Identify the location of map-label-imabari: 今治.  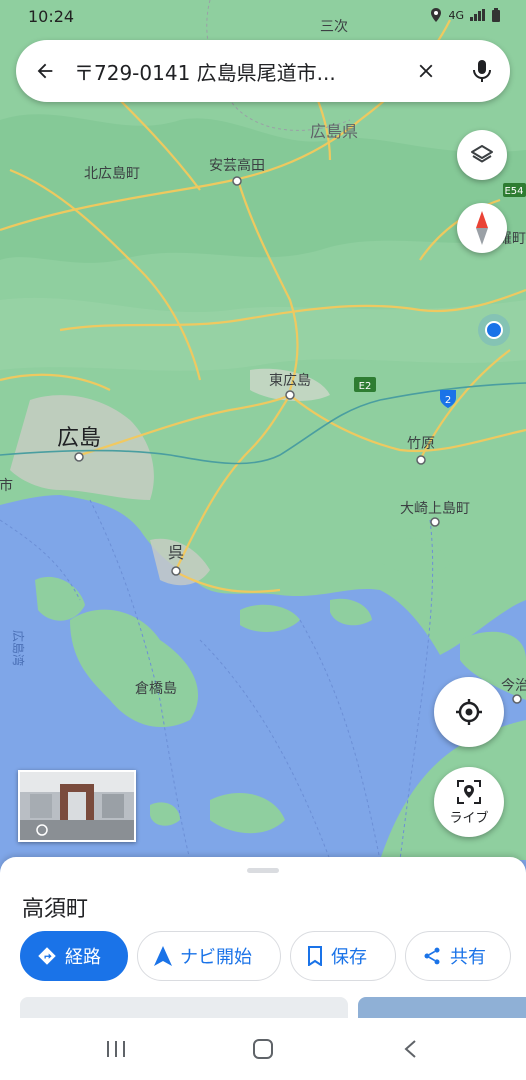
(513, 686).